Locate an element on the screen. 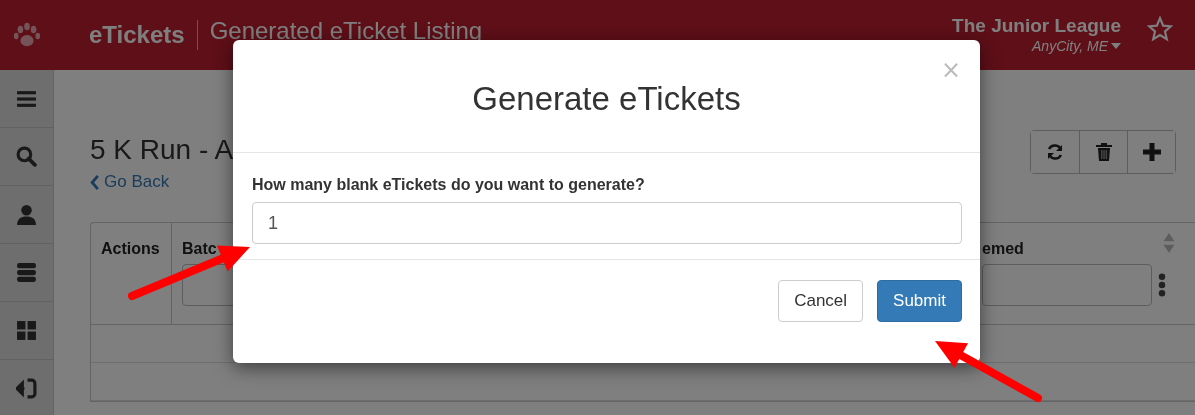  submit-button: Submit is located at coordinates (919, 301).